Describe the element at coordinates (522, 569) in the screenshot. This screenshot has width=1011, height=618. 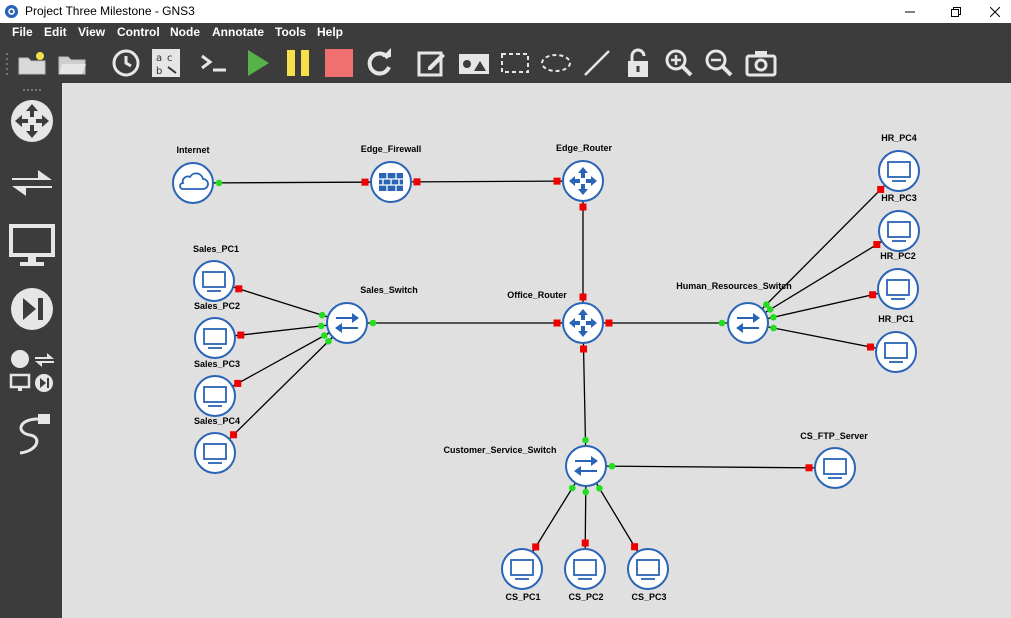
I see `node-cs_pc1` at that location.